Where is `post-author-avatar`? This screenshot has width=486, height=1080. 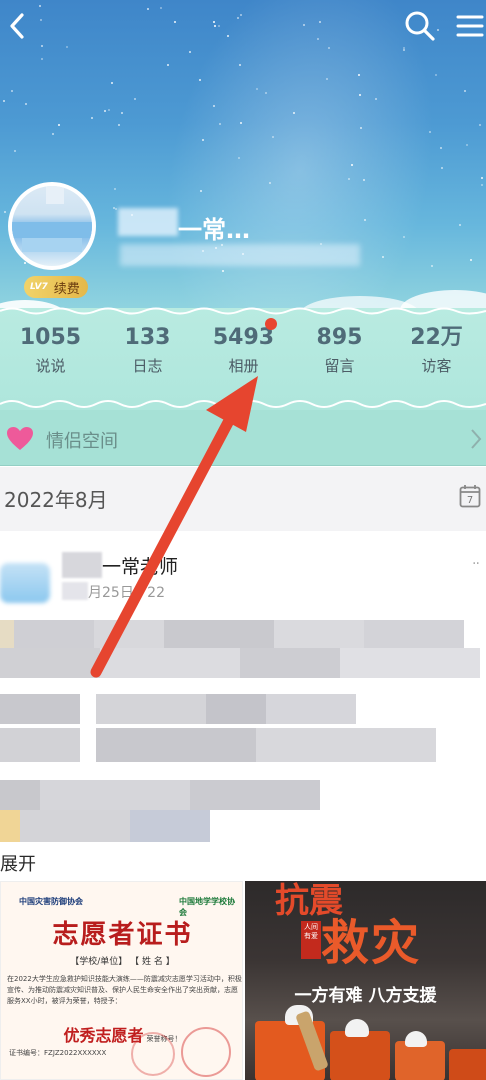 post-author-avatar is located at coordinates (25, 583).